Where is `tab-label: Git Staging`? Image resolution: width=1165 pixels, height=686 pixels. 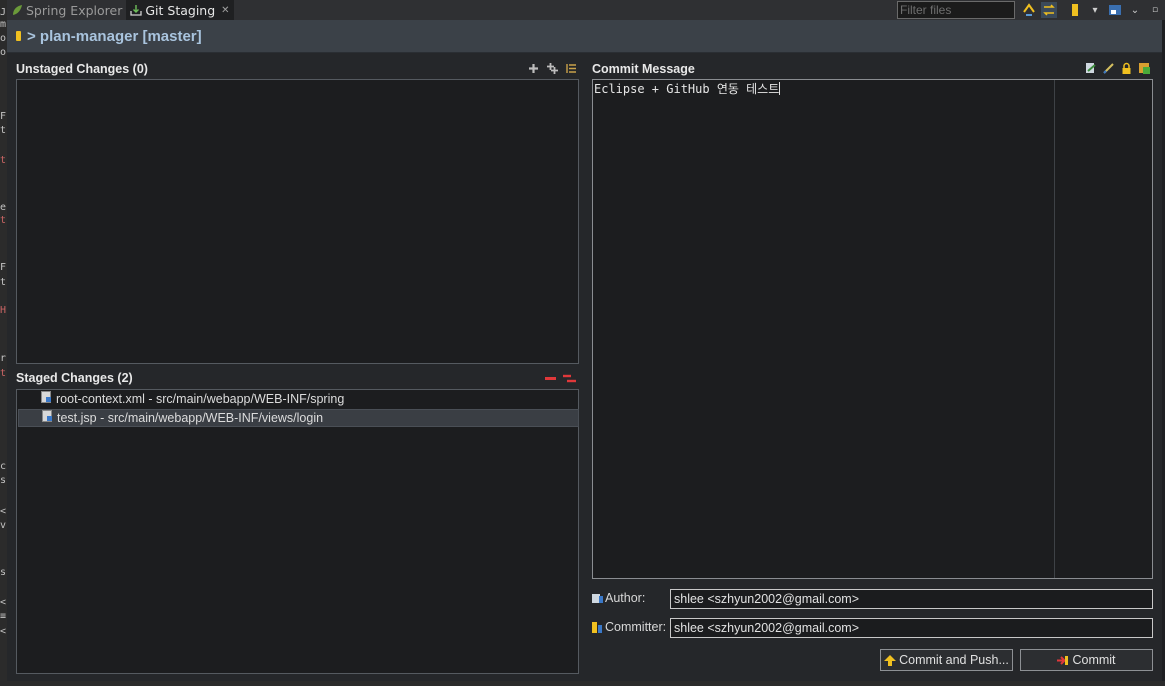 tab-label: Git Staging is located at coordinates (180, 10).